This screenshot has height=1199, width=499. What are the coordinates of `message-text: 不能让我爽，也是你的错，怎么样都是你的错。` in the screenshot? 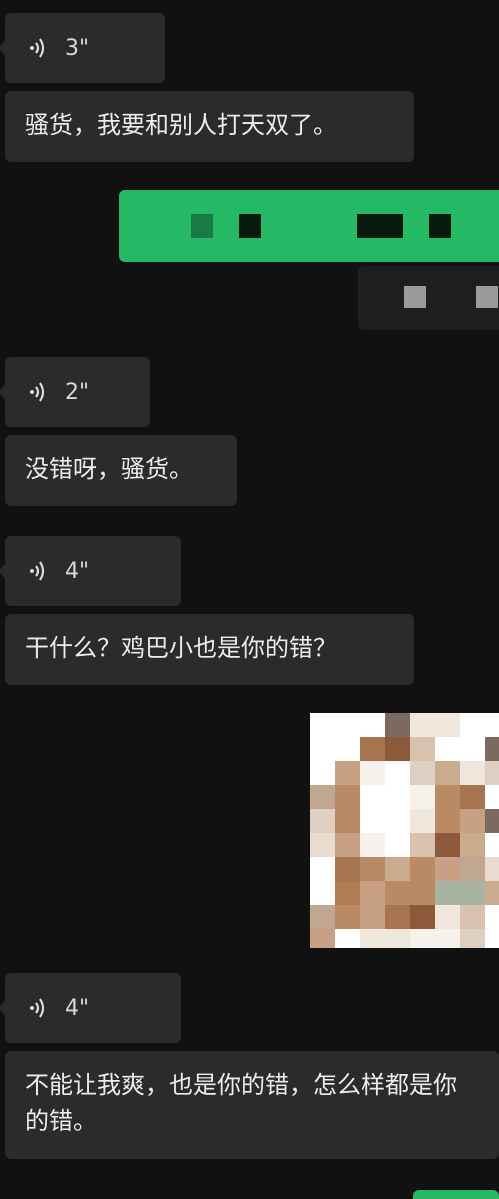 It's located at (241, 1103).